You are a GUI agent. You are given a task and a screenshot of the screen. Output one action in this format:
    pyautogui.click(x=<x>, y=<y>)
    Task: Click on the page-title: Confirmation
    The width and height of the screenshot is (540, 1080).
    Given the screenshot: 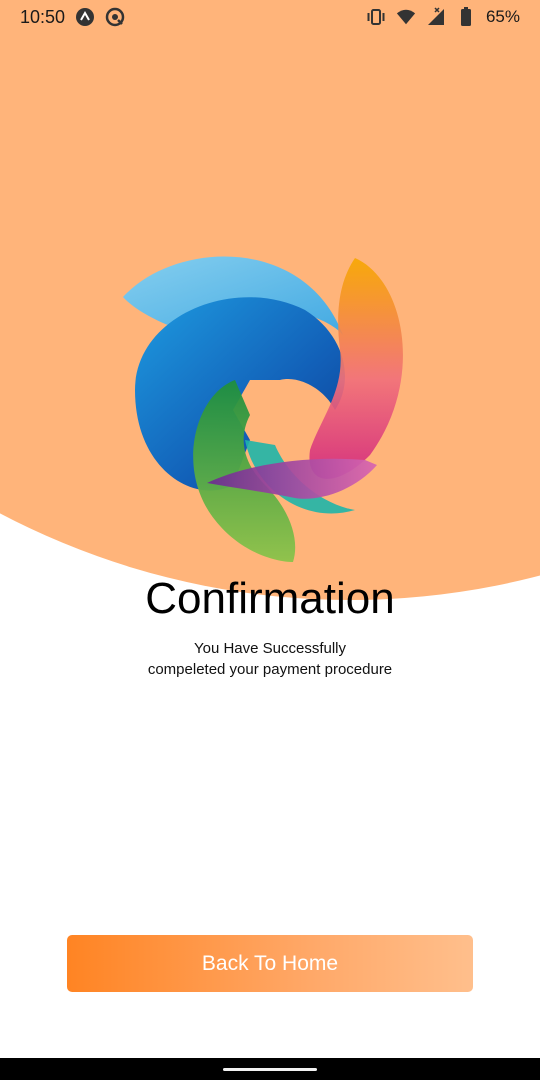 What is the action you would take?
    pyautogui.click(x=270, y=598)
    